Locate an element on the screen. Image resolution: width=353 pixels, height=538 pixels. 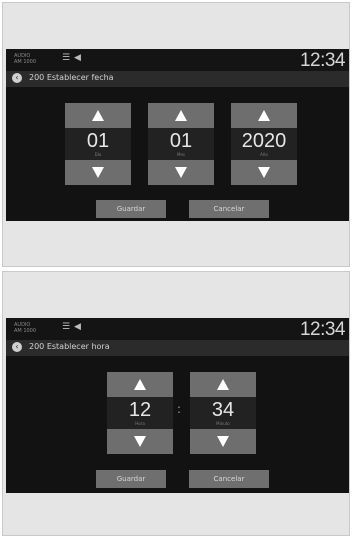
hour-label: Hora is located at coordinates (140, 423).